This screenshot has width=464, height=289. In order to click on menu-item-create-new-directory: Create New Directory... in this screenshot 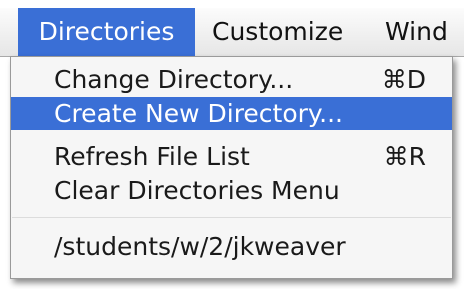, I will do `click(231, 113)`.